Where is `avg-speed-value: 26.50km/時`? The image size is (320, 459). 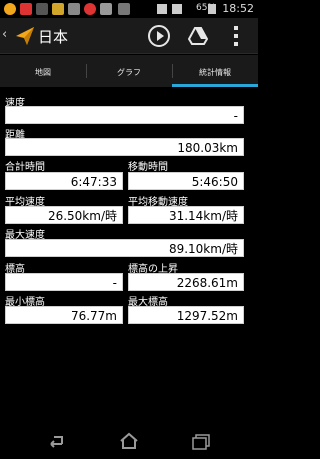 avg-speed-value: 26.50km/時 is located at coordinates (64, 215).